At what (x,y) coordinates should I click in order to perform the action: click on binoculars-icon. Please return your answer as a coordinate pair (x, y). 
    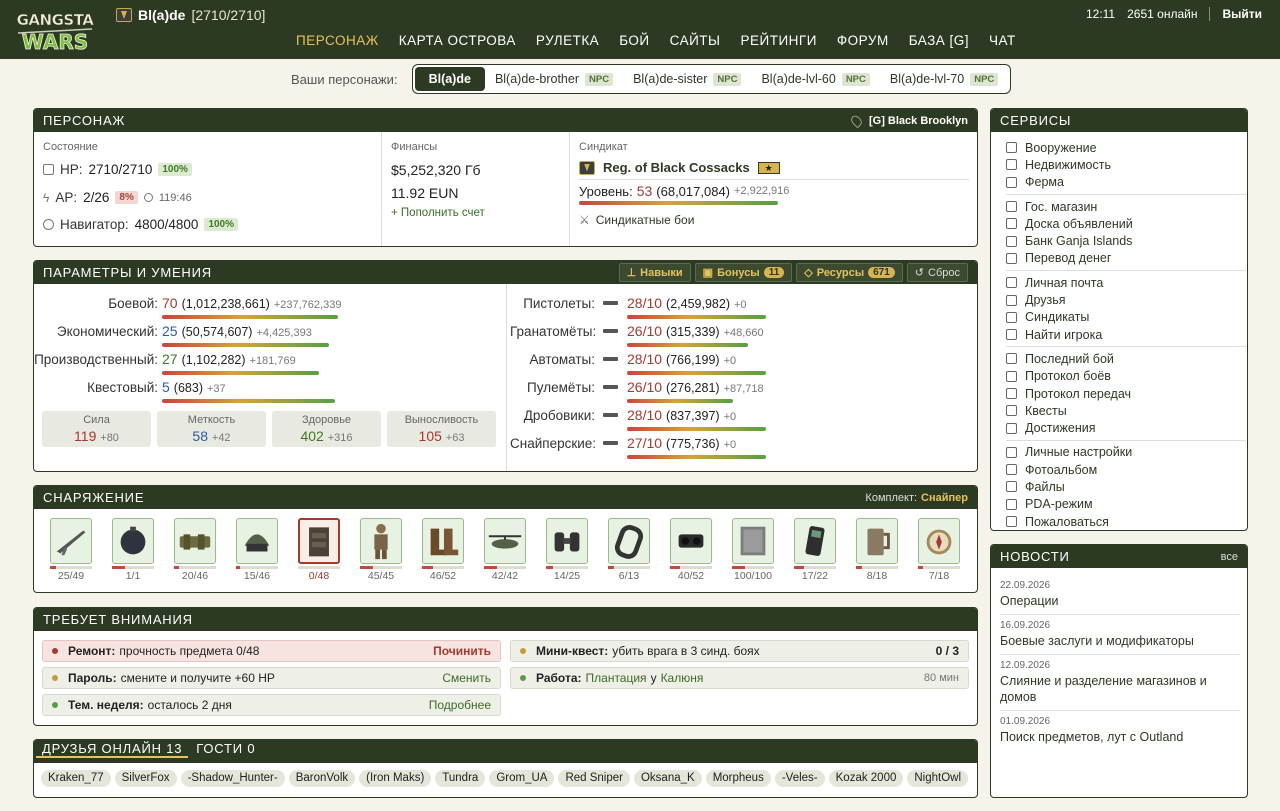
    Looking at the image, I should click on (567, 541).